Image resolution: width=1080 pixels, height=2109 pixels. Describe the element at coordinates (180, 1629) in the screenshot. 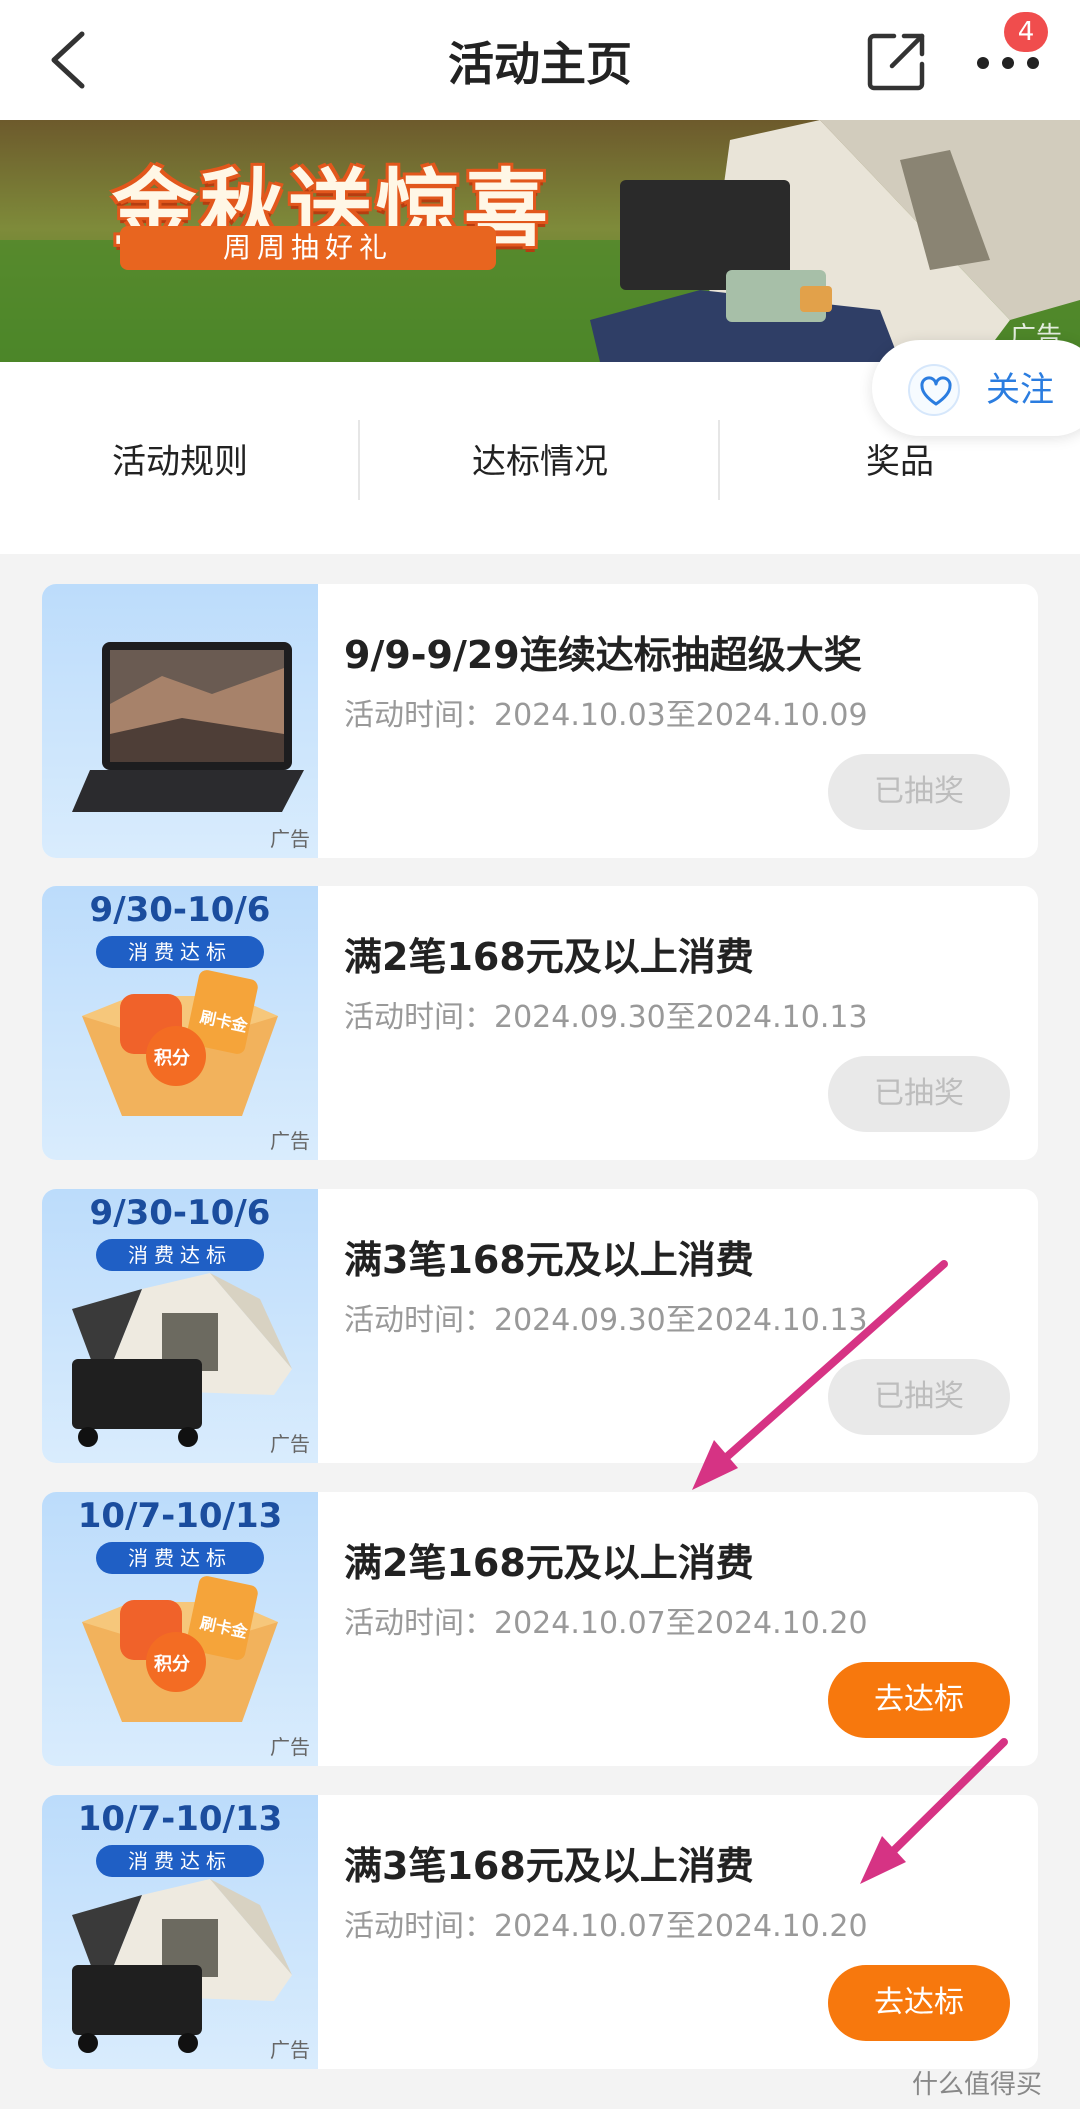

I see `card-thumbnail: 10/7-10/13 消费达标 刷卡金 积分 广告` at that location.